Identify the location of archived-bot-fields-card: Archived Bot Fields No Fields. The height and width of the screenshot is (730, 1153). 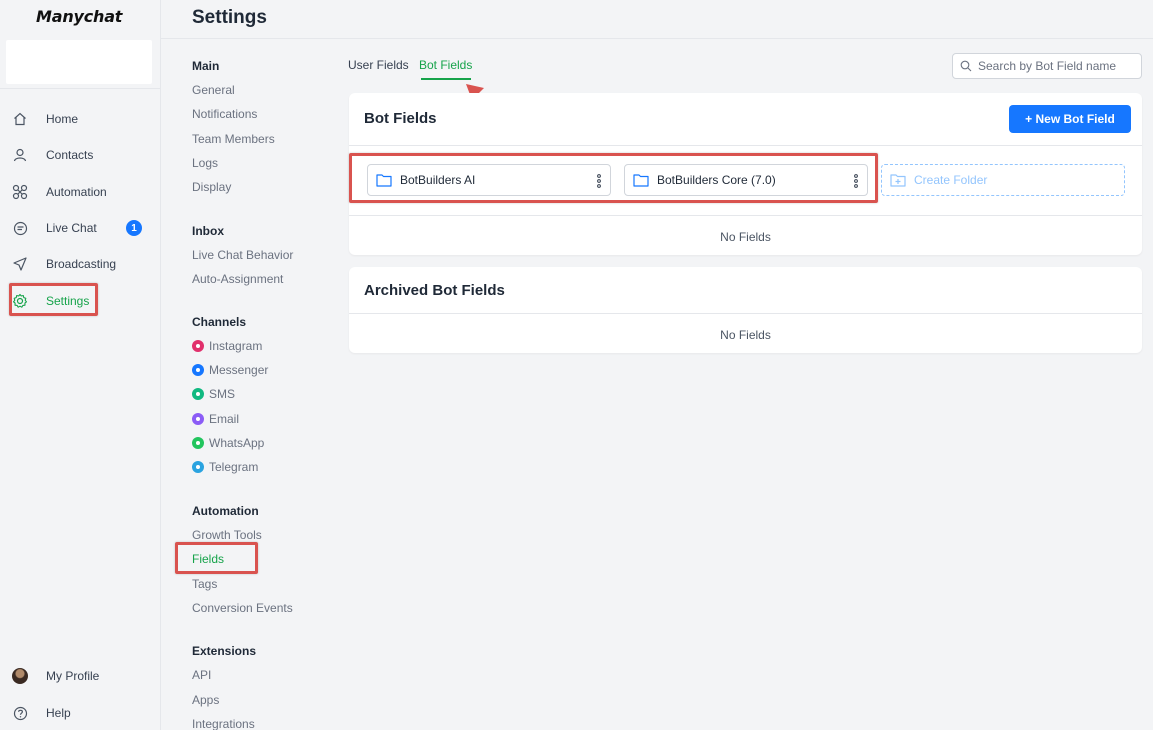
(745, 310).